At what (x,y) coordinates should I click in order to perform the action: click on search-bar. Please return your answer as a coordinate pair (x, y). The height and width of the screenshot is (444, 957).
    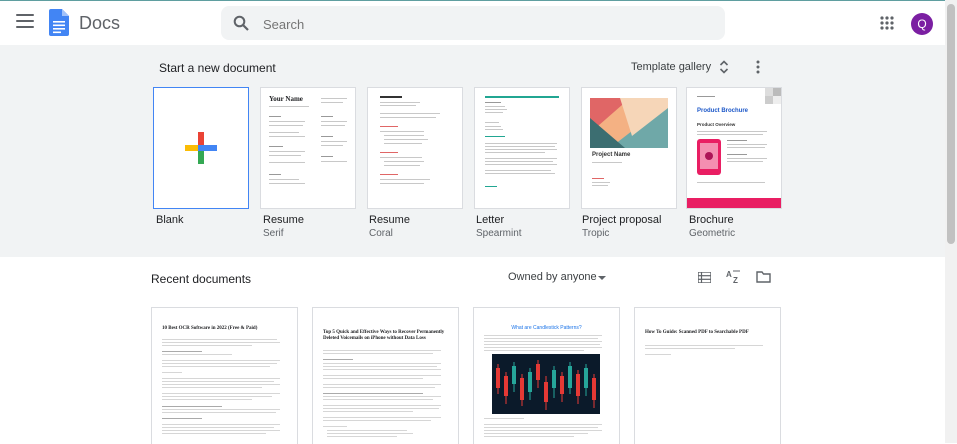
    Looking at the image, I should click on (473, 24).